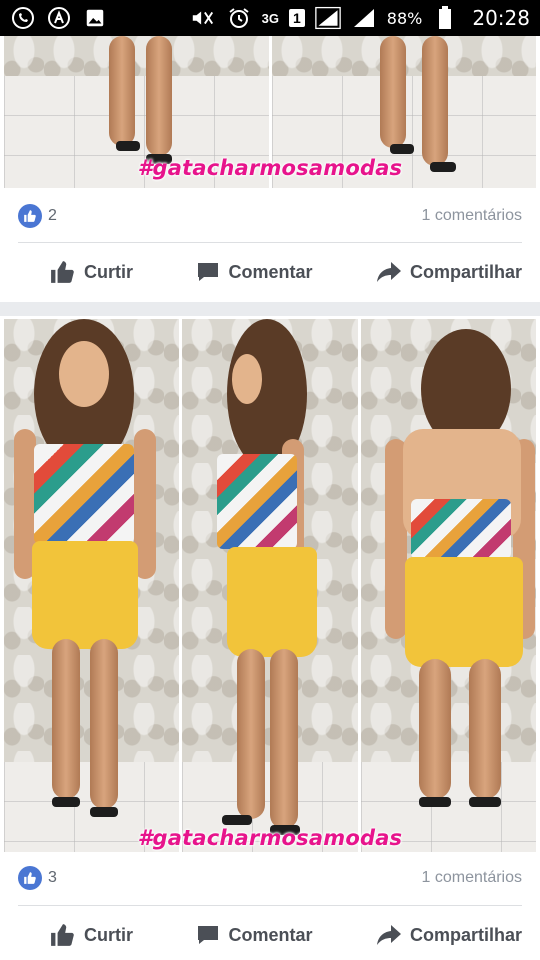  What do you see at coordinates (52, 215) in the screenshot?
I see `like-count-value: 2` at bounding box center [52, 215].